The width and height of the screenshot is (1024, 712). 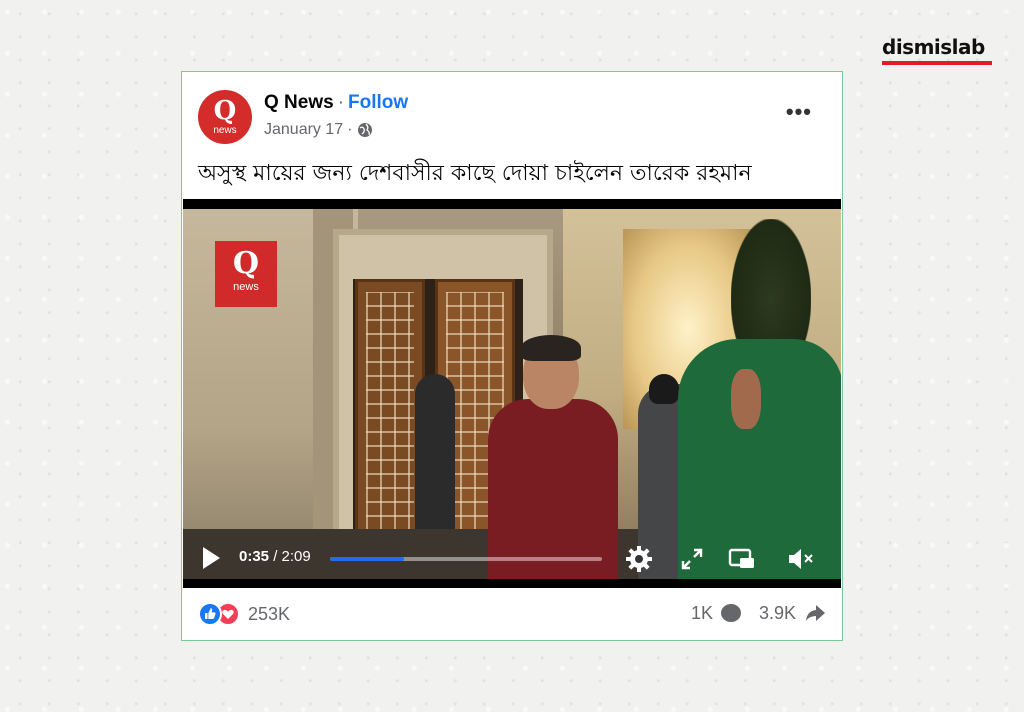 What do you see at coordinates (742, 559) in the screenshot?
I see `picture-in-picture-icon` at bounding box center [742, 559].